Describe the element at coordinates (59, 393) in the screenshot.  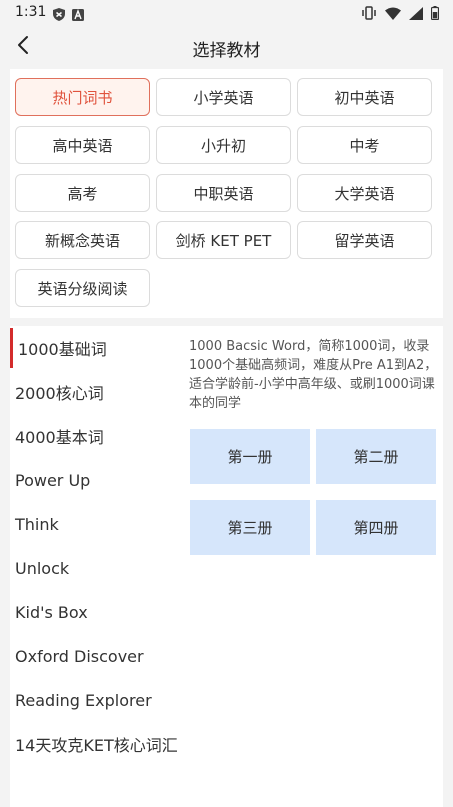
I see `sidebar-item-label: 2000核心词` at that location.